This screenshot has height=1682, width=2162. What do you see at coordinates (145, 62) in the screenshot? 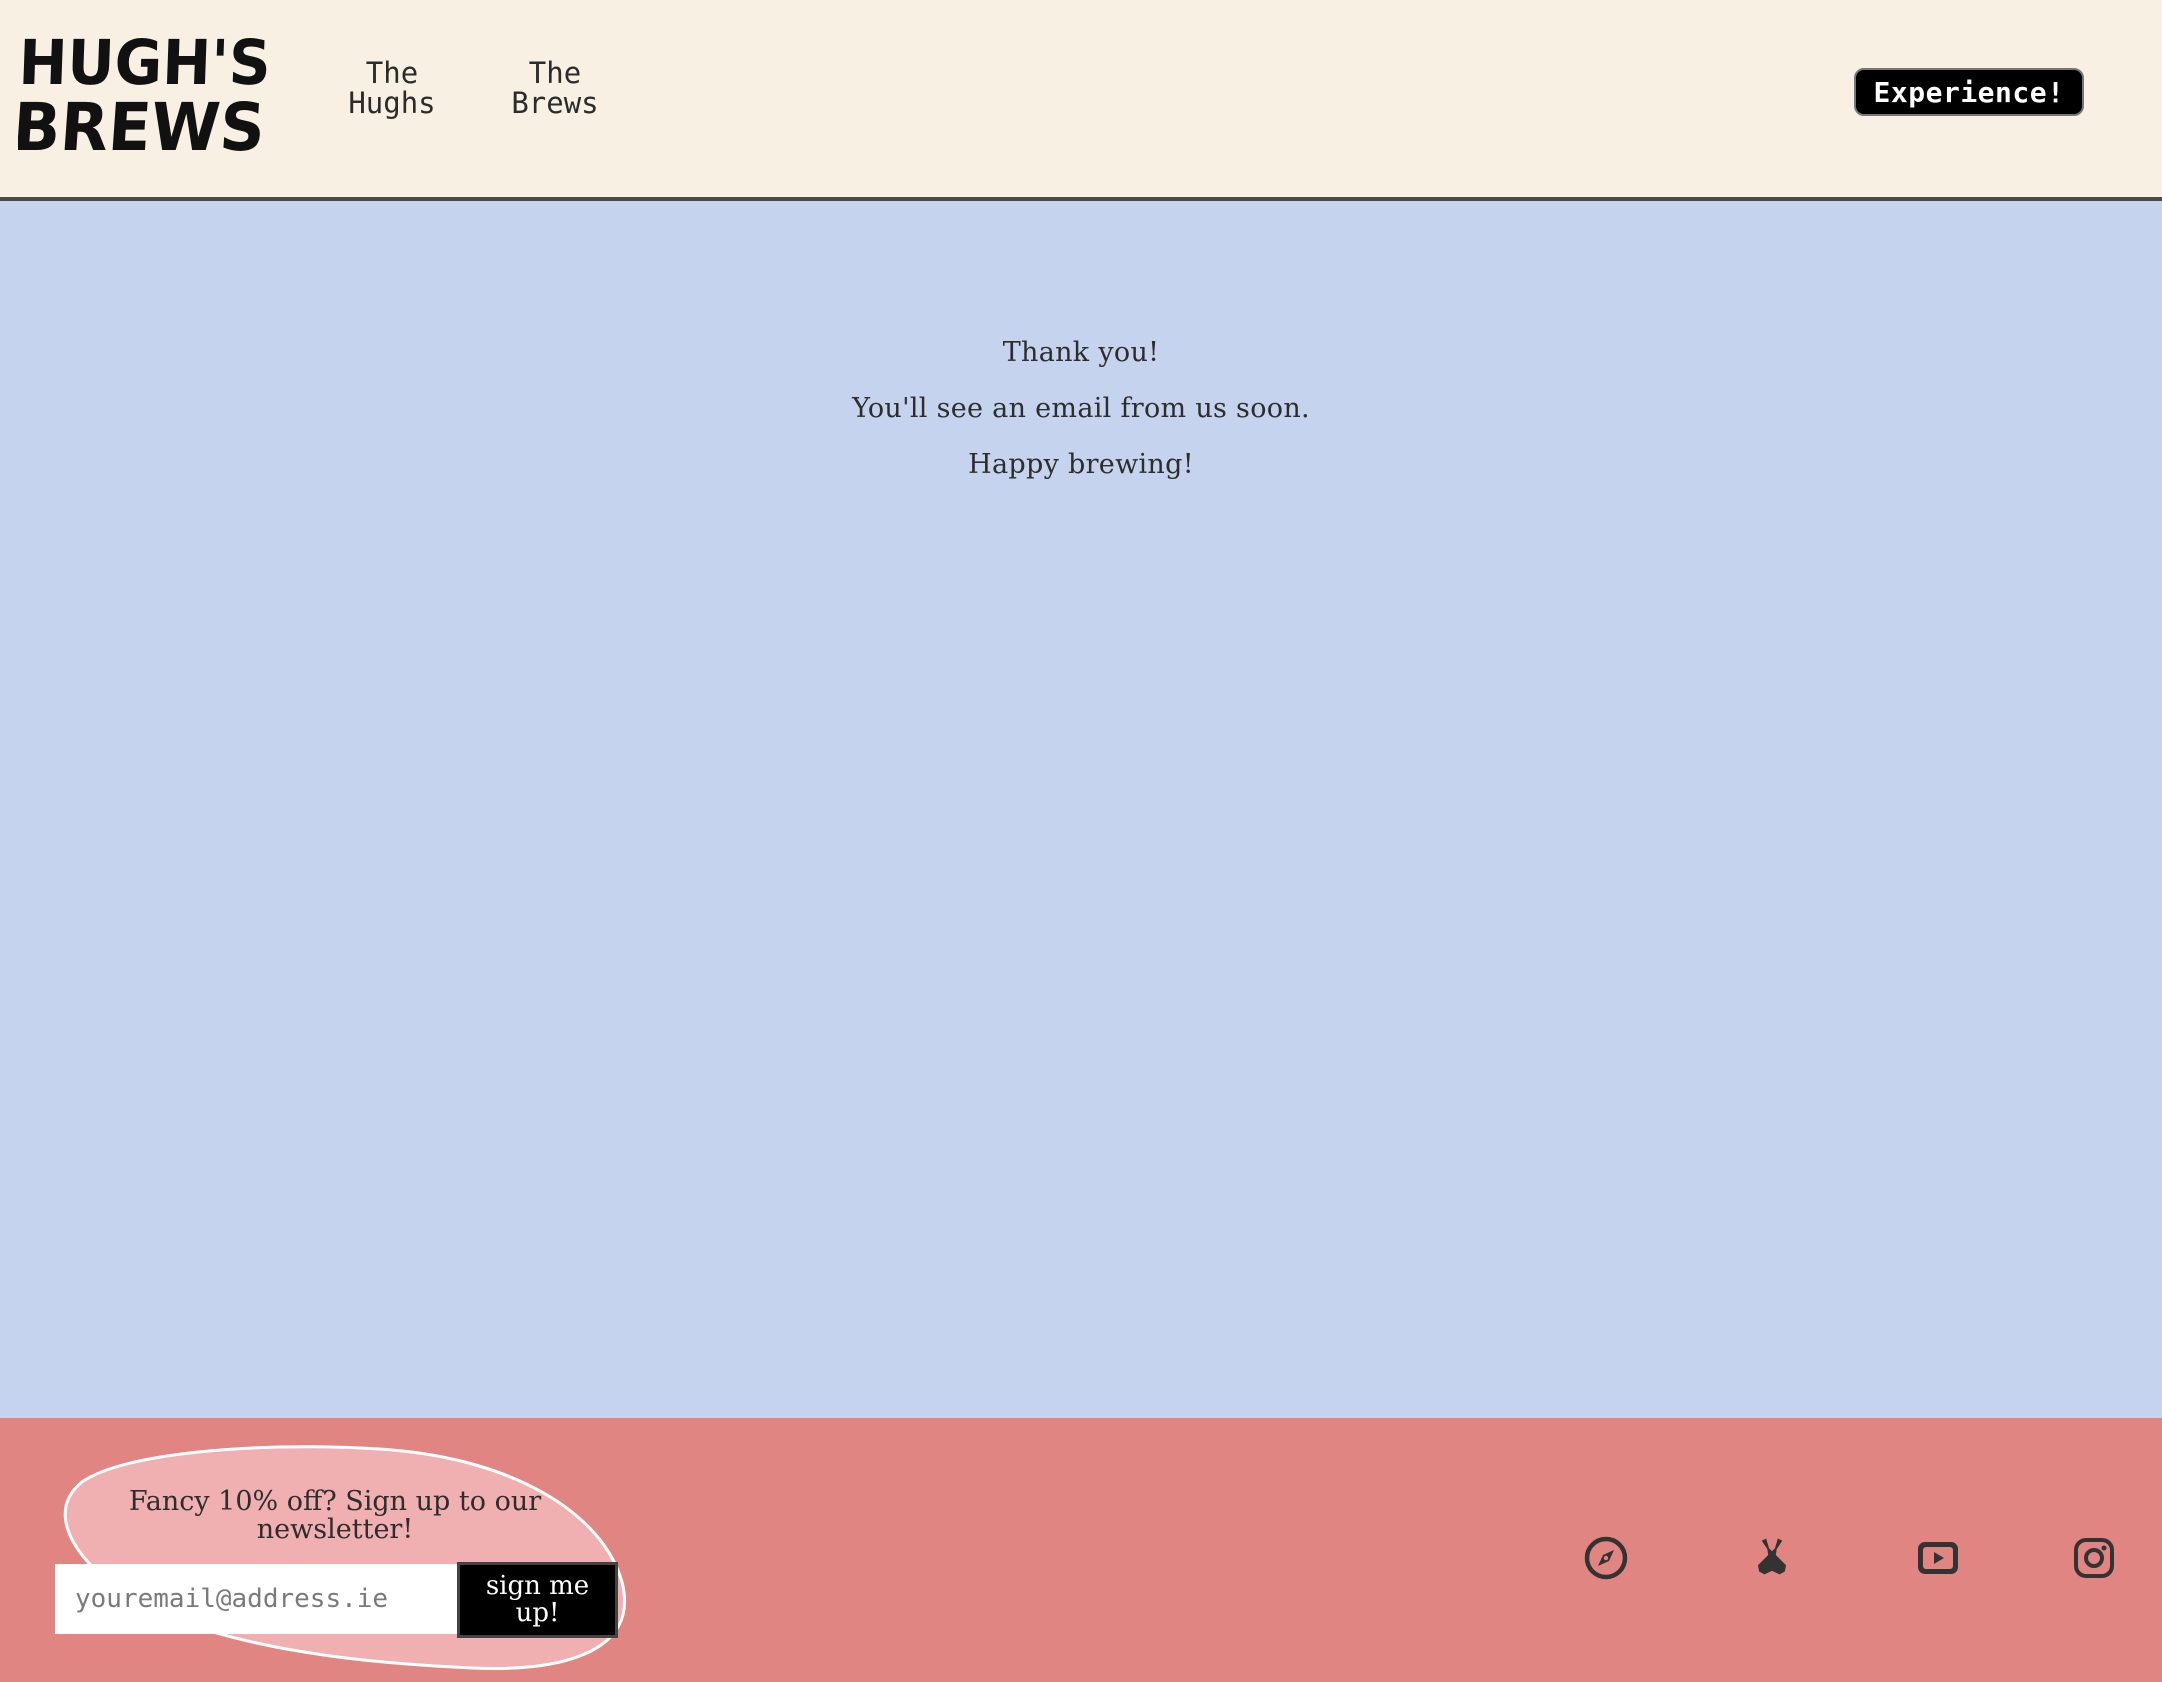
I see `svg-text: HUGH'S` at bounding box center [145, 62].